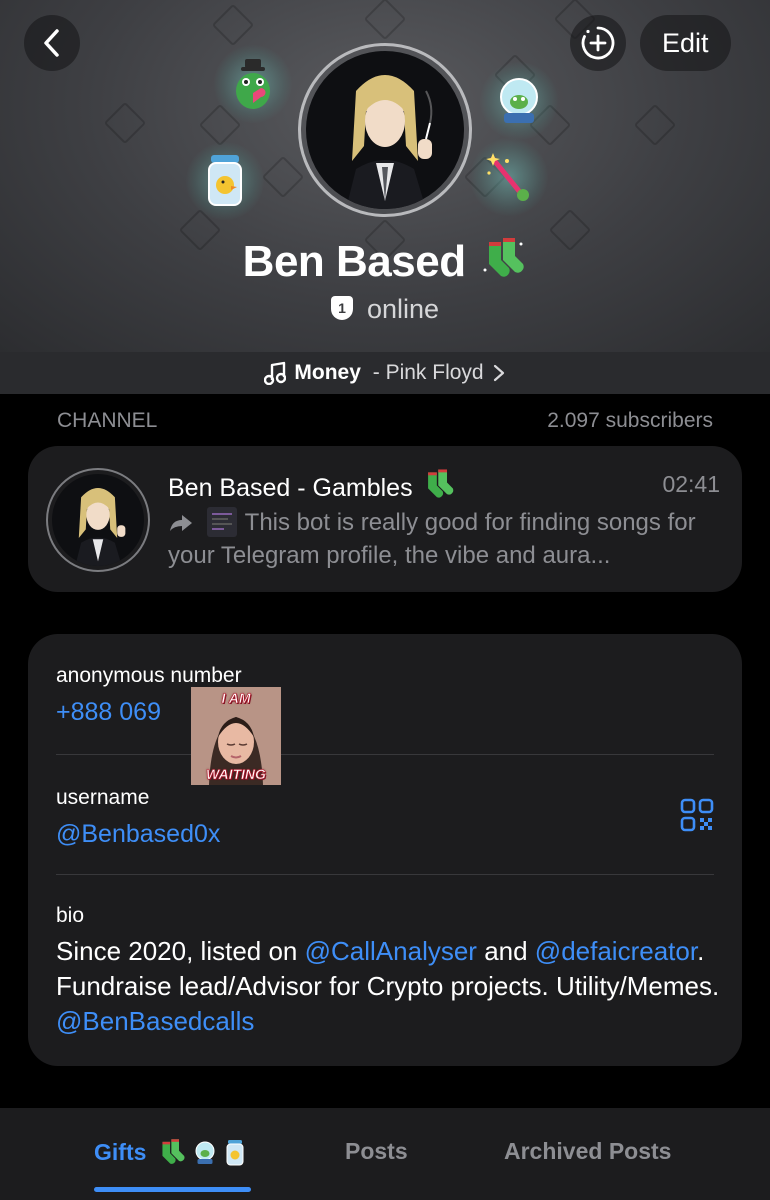 This screenshot has height=1200, width=770. I want to click on qr-code-icon, so click(697, 815).